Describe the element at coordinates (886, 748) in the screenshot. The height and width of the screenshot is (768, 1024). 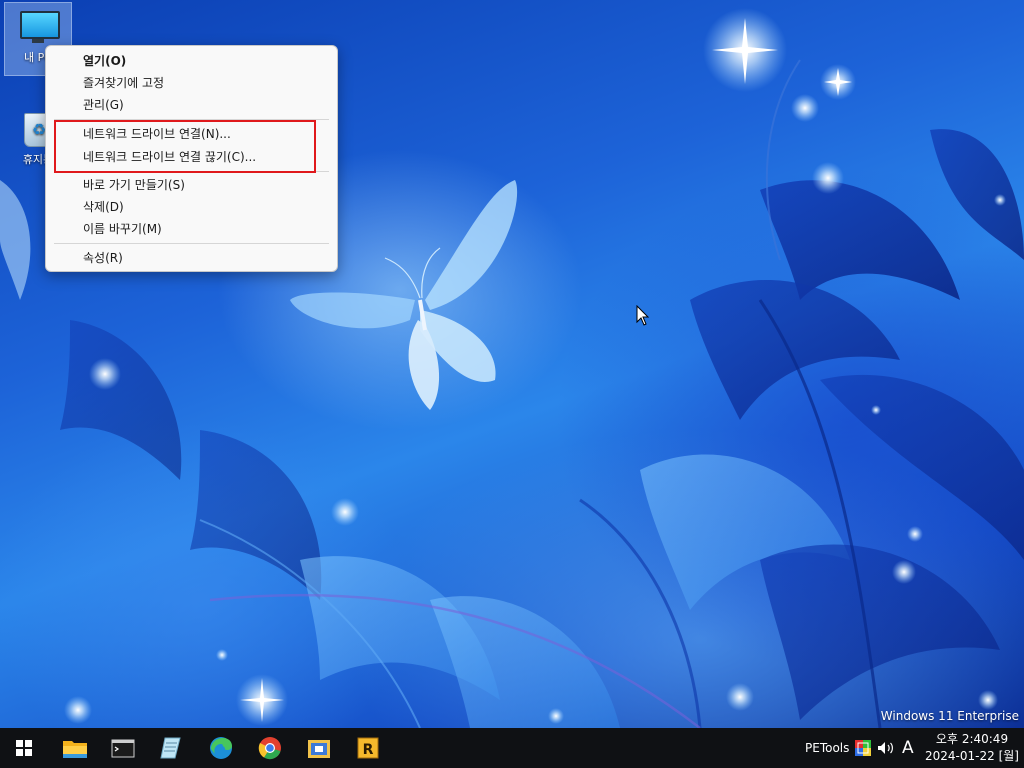
I see `volume-icon` at that location.